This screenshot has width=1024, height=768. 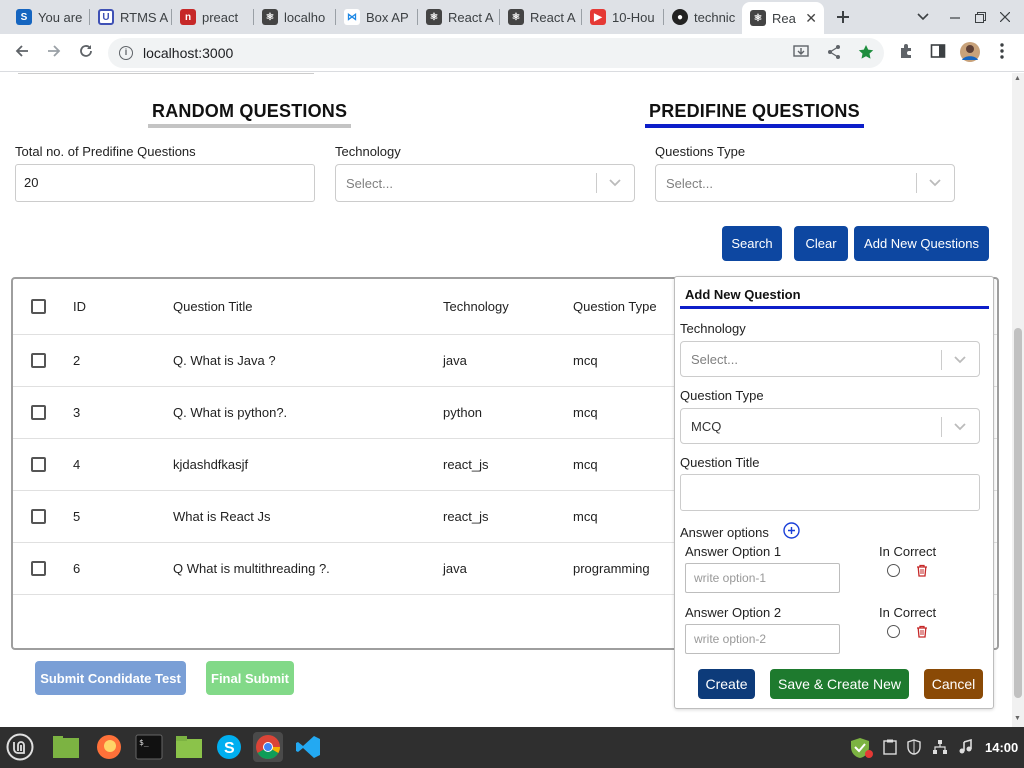 What do you see at coordinates (724, 532) in the screenshot?
I see `answer-options-label: Answer options` at bounding box center [724, 532].